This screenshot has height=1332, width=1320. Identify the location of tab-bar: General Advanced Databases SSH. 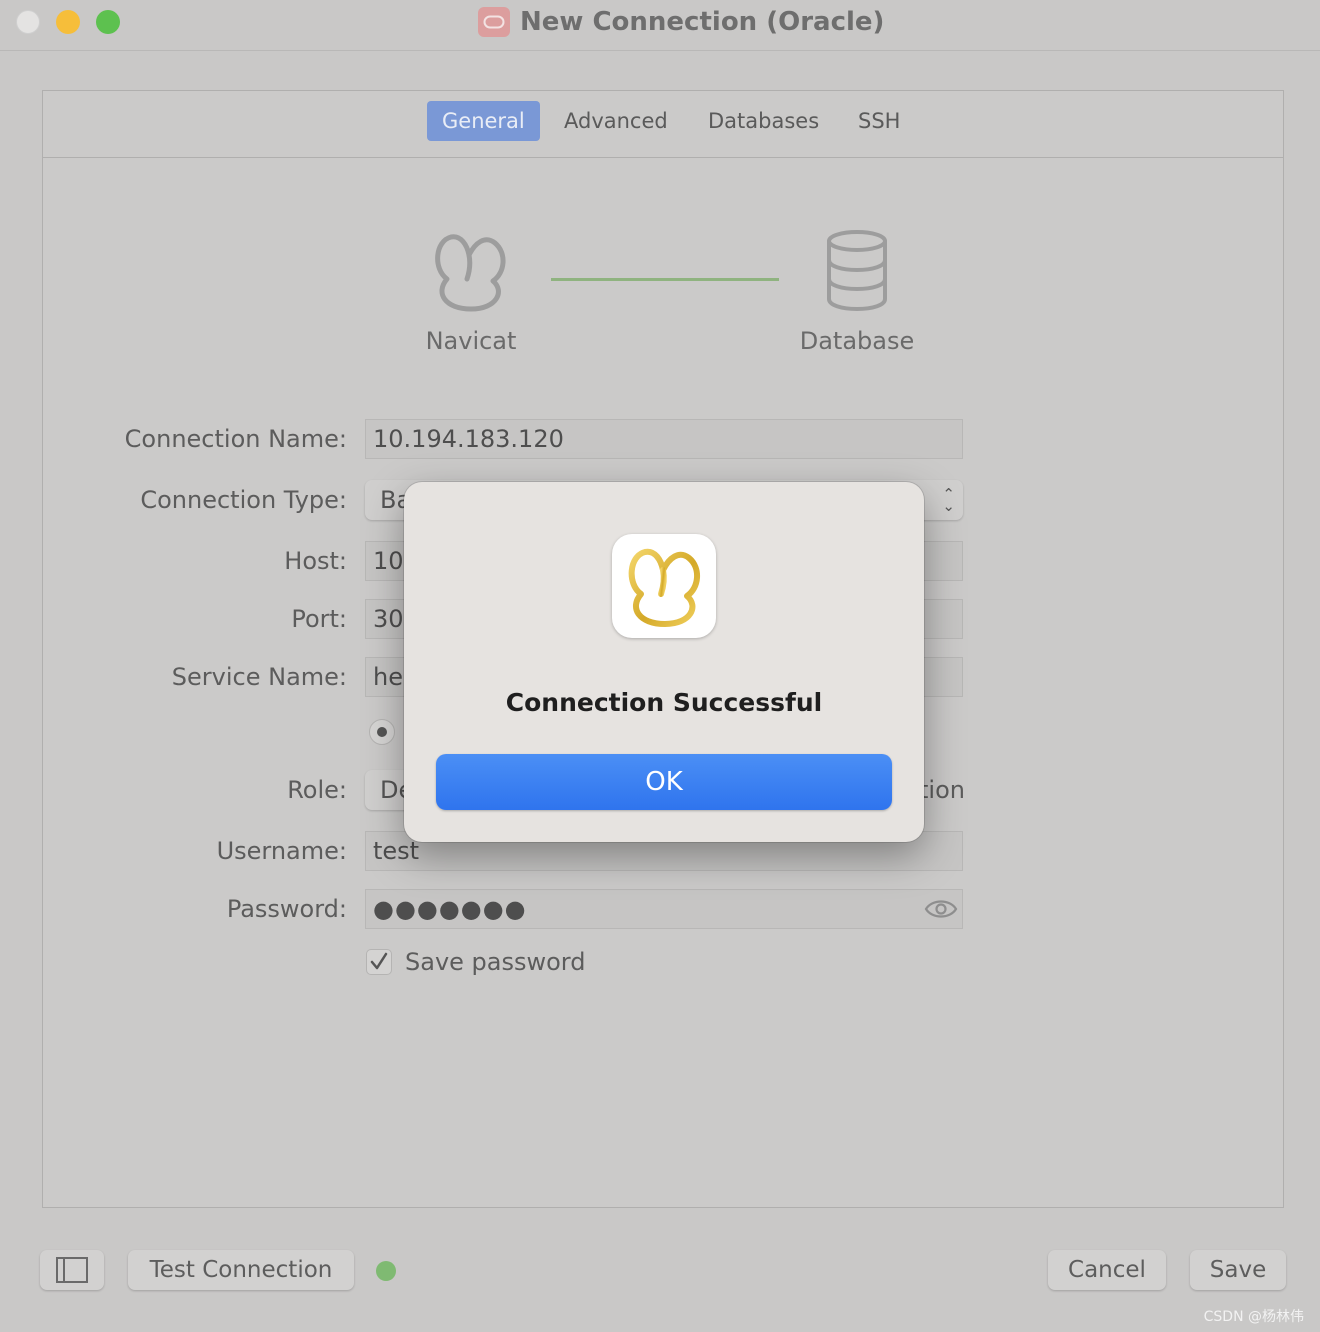
(663, 124).